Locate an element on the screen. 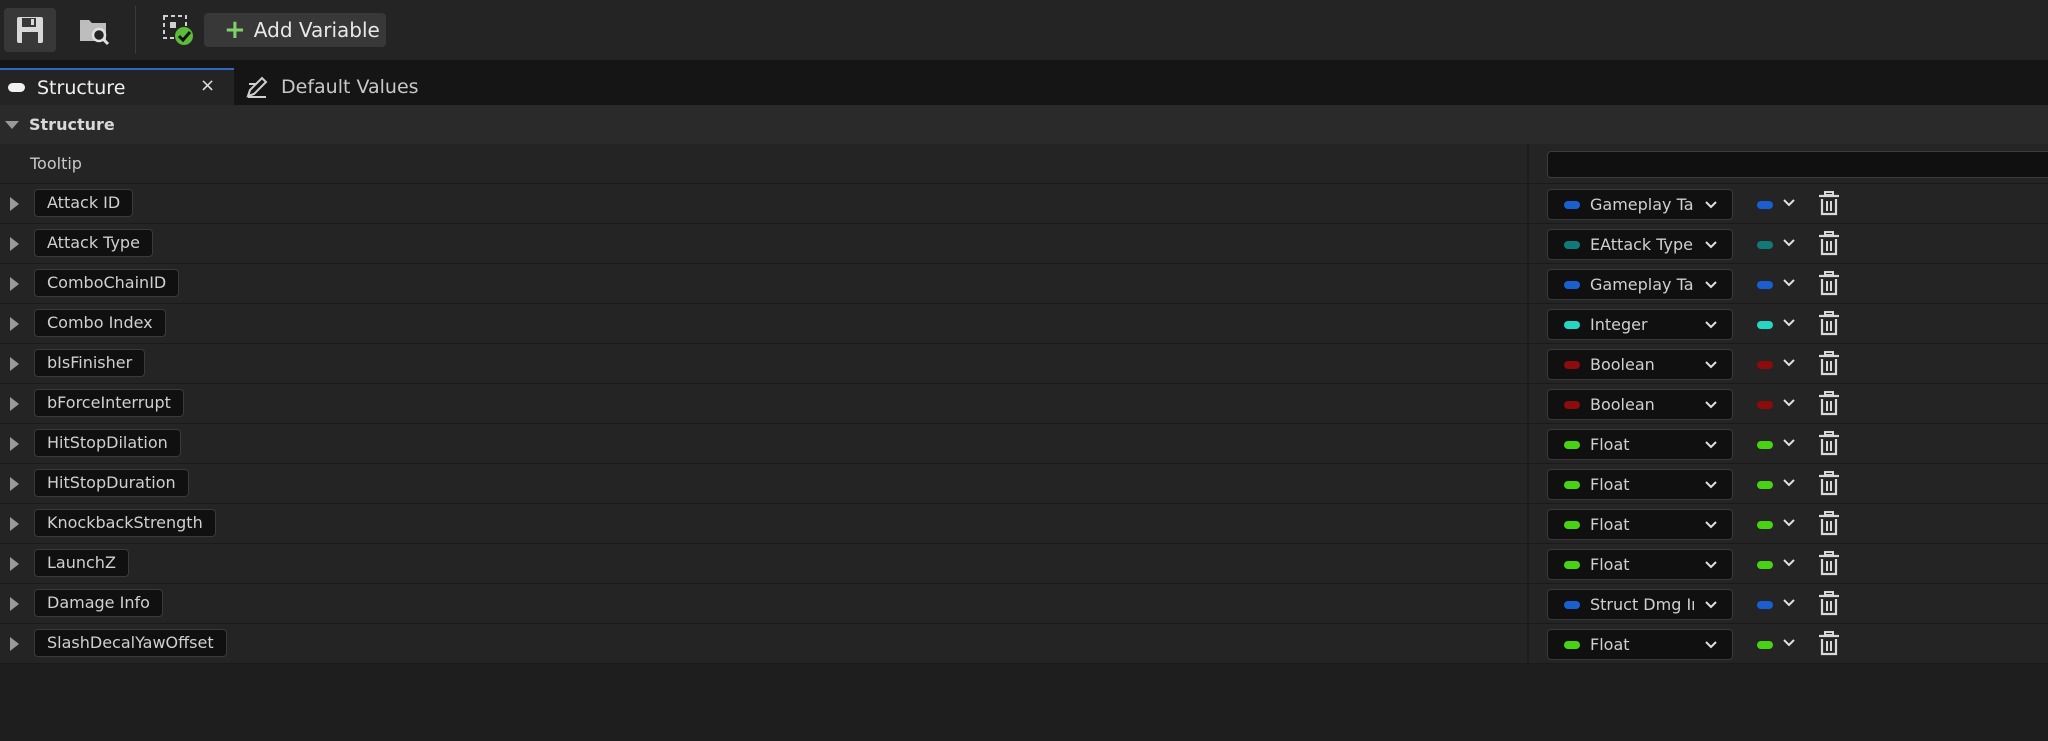 The image size is (2048, 741). variable-type-dropdown: EAttack Type is located at coordinates (1640, 244).